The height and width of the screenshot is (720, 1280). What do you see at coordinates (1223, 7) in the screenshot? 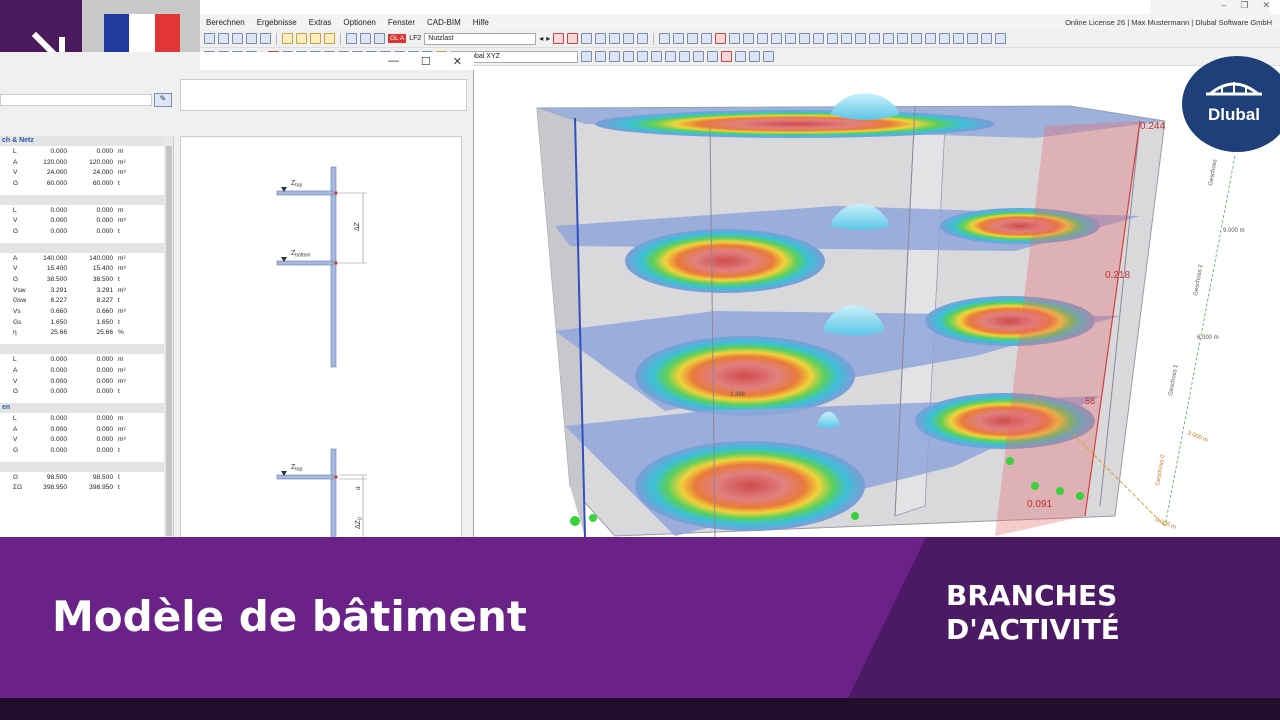
I see `minimize-icon: –` at bounding box center [1223, 7].